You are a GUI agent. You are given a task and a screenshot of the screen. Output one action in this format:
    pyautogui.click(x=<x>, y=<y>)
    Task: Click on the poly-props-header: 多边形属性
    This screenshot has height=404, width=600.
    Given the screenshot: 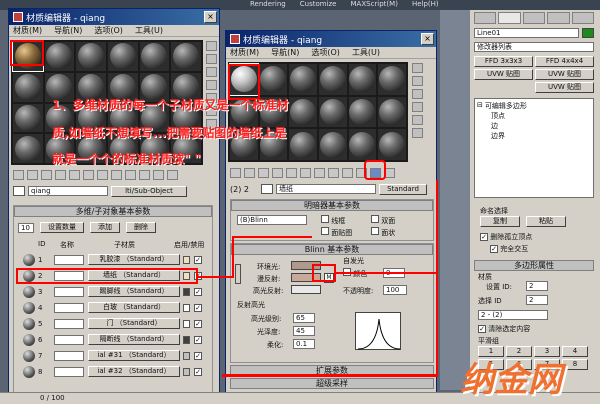 What is the action you would take?
    pyautogui.click(x=534, y=265)
    